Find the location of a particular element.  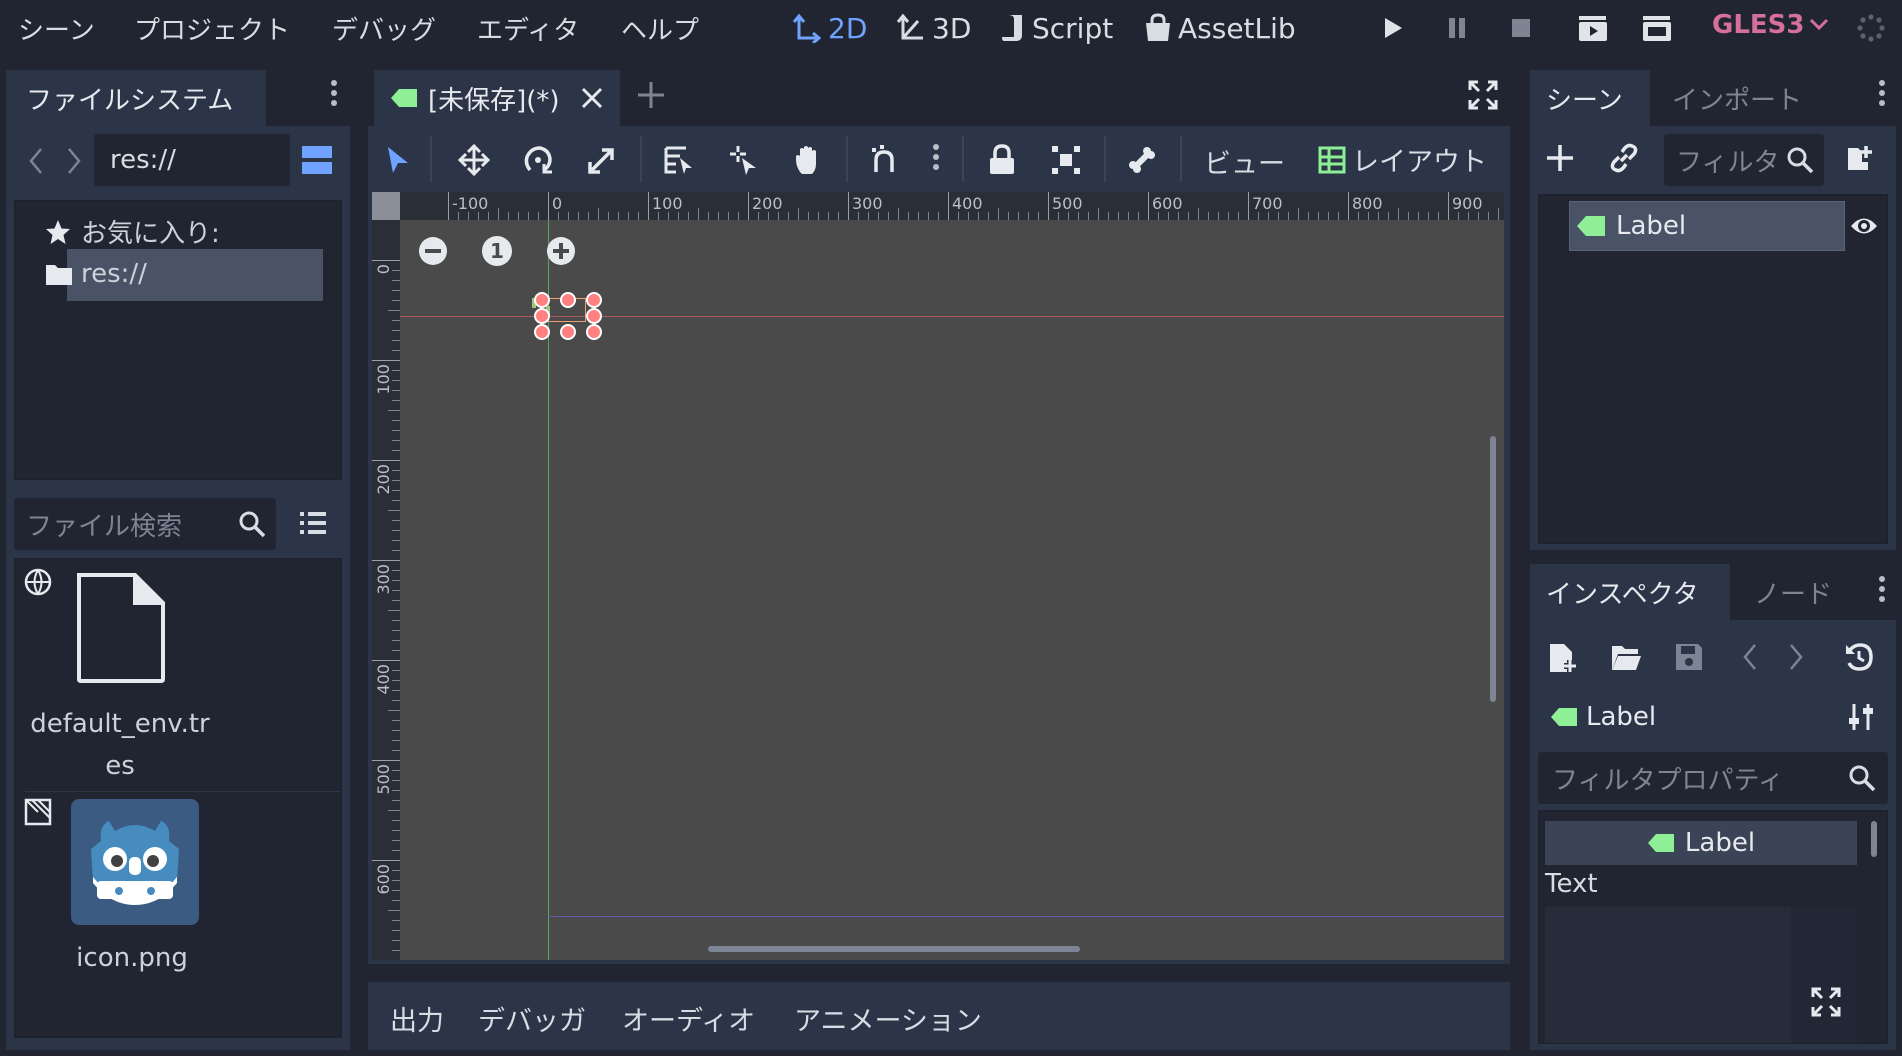

snap-toggle-button is located at coordinates (884, 160).